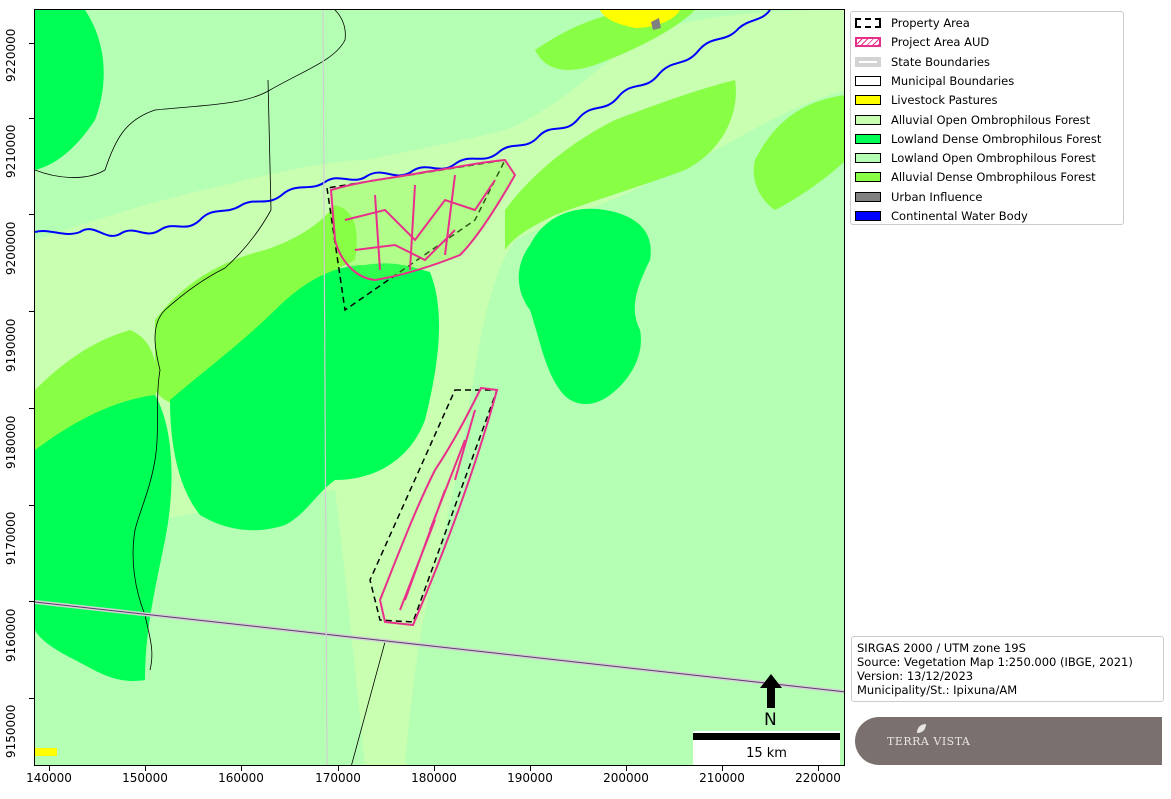  What do you see at coordinates (937, 690) in the screenshot?
I see `info-line-municipality: Municipality/St.: Ipixuna/AM` at bounding box center [937, 690].